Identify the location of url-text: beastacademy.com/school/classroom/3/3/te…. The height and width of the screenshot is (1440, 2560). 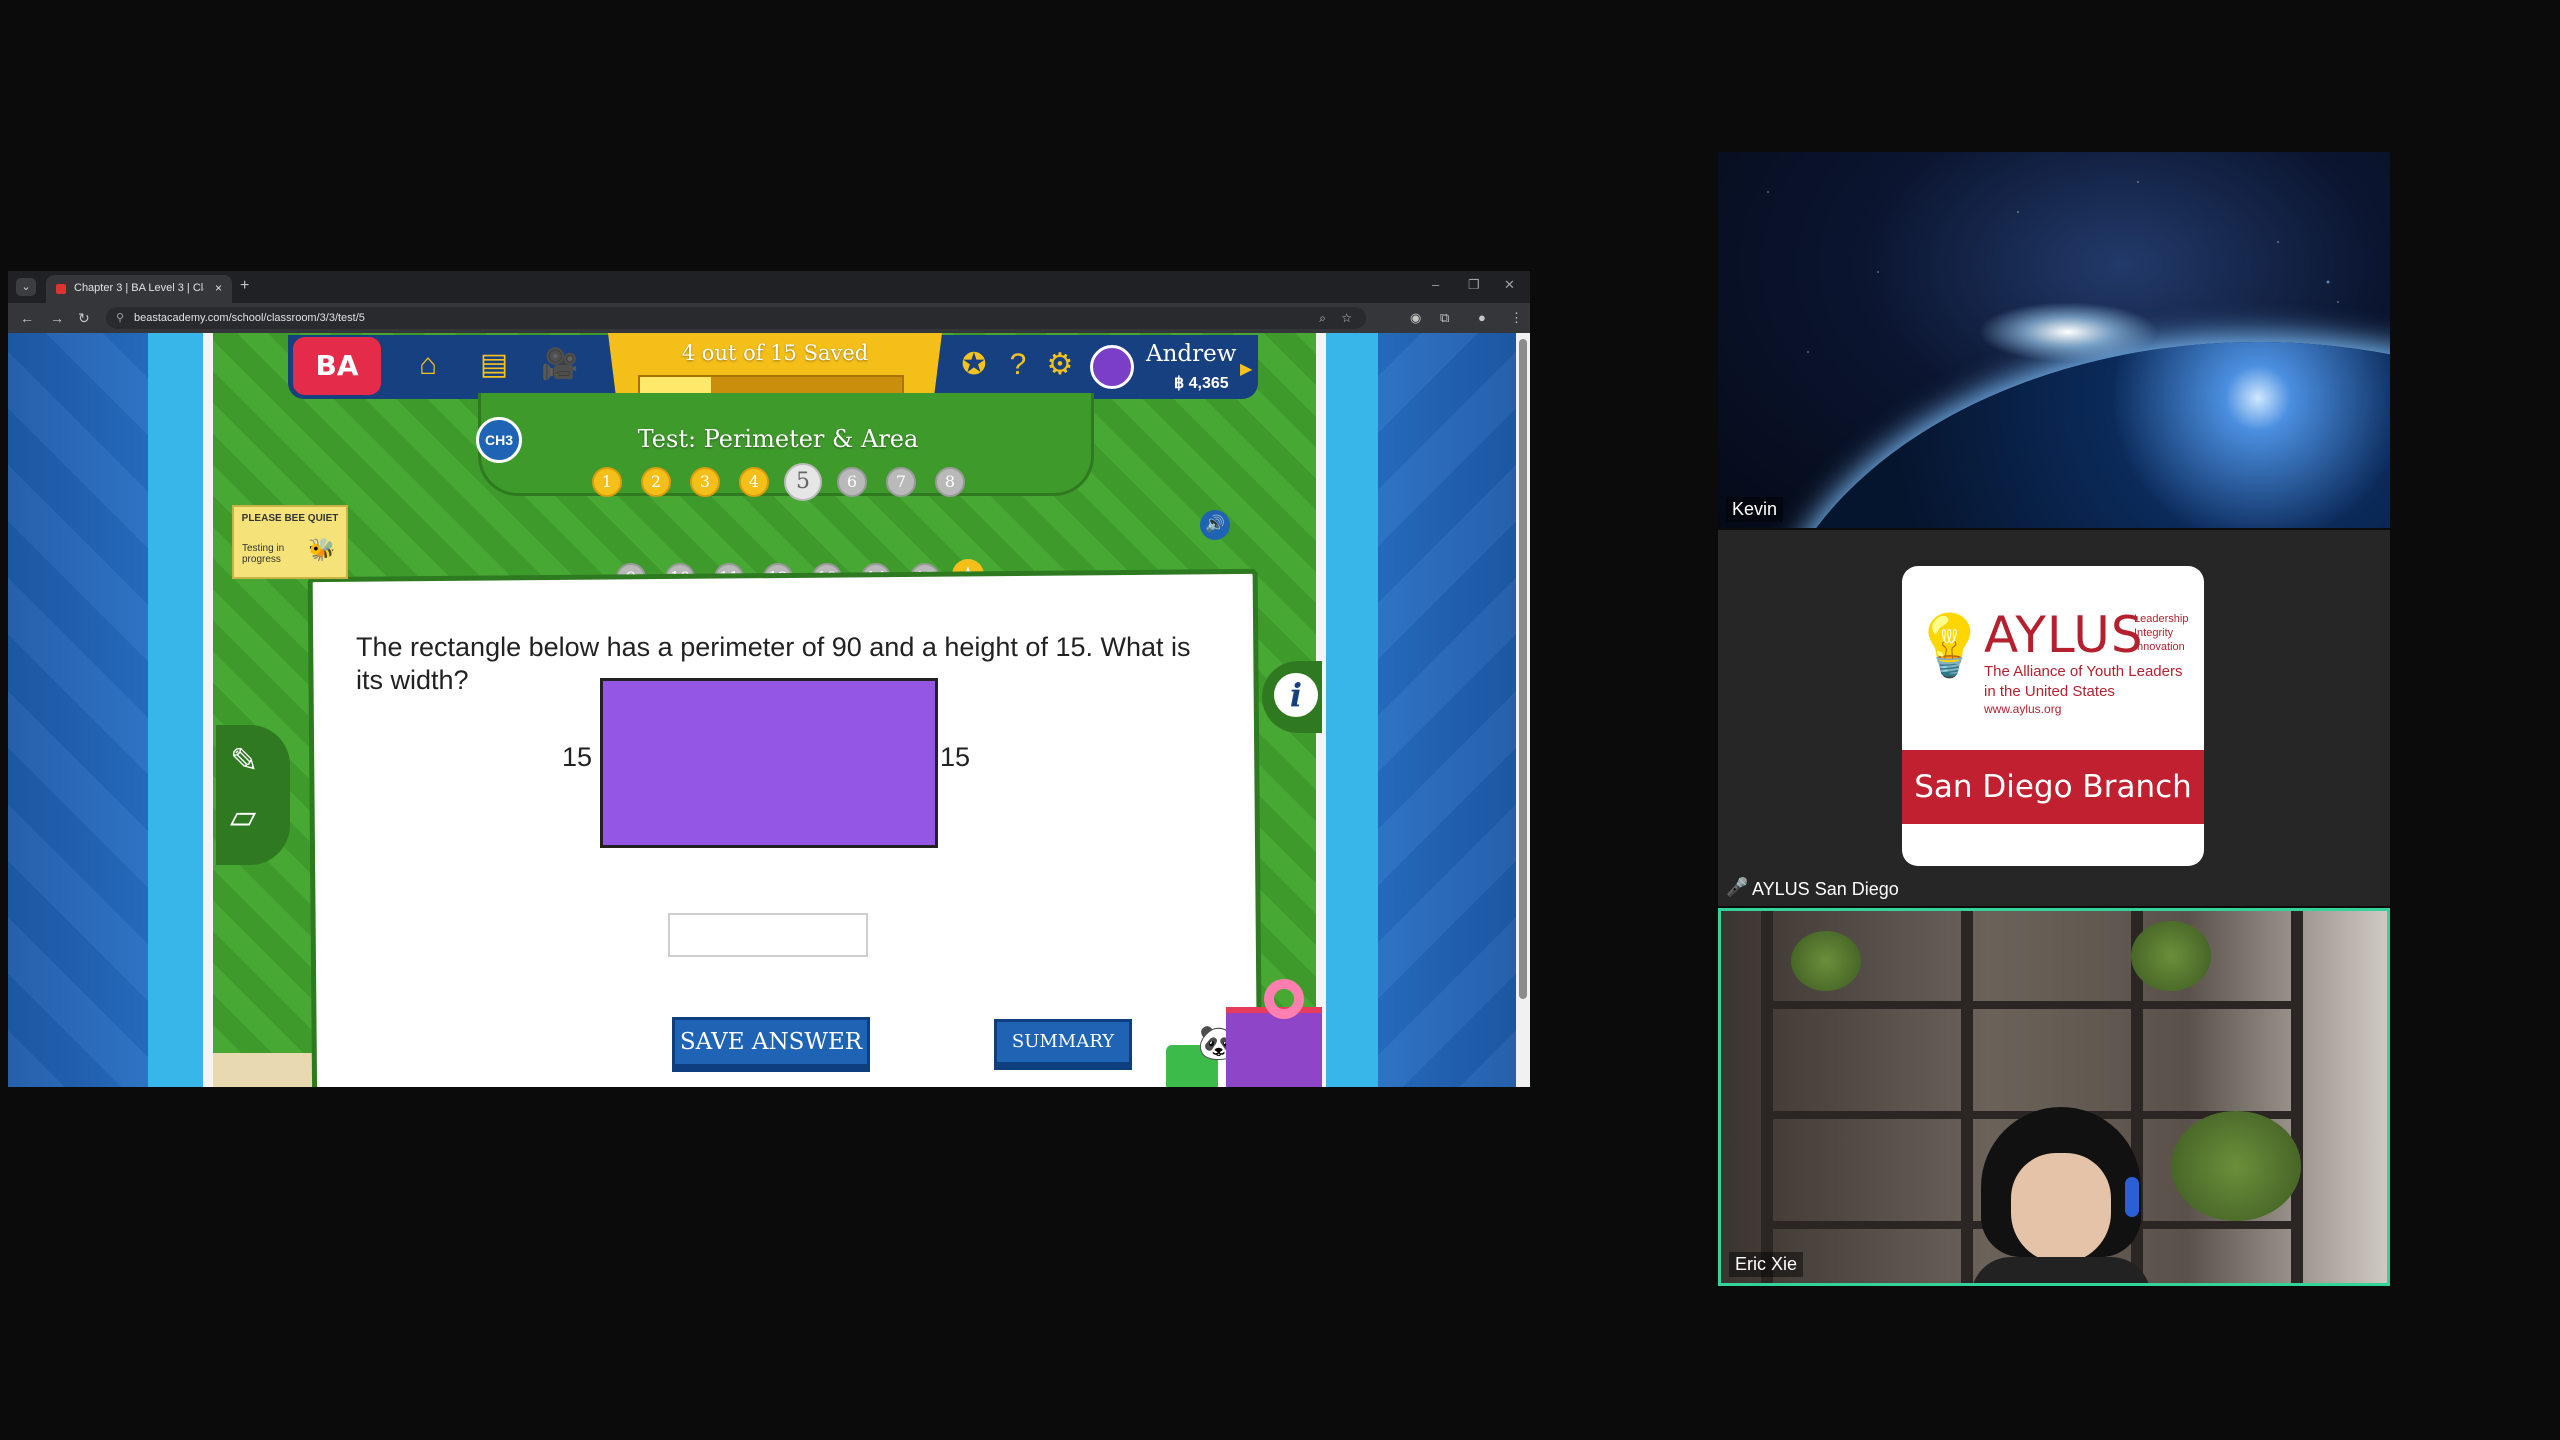
(249, 318).